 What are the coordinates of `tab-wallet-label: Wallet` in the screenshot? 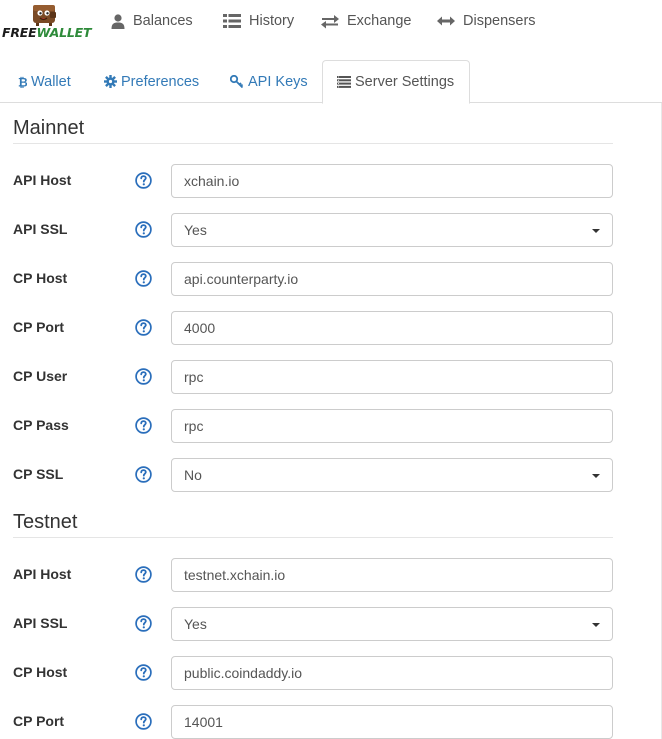 It's located at (51, 81).